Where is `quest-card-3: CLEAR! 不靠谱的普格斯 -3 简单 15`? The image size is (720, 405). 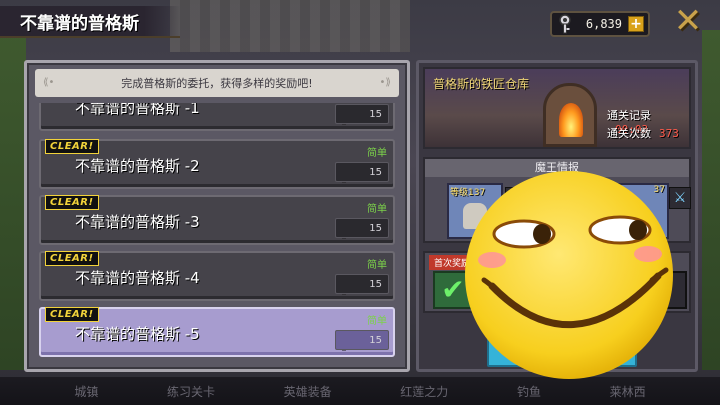
quest-card-3: CLEAR! 不靠谱的普格斯 -3 简单 15 is located at coordinates (217, 220).